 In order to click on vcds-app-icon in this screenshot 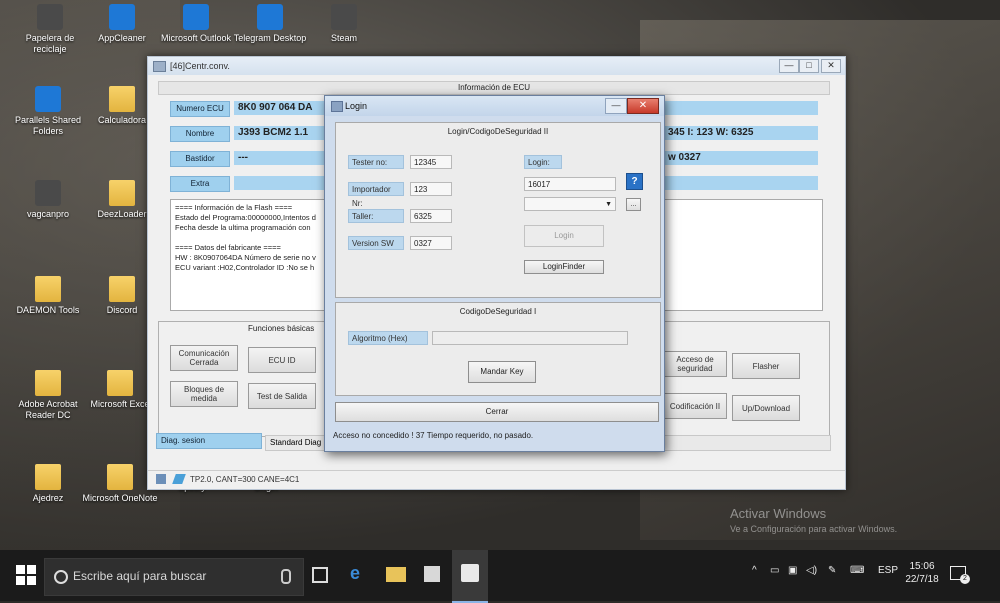, I will do `click(470, 573)`.